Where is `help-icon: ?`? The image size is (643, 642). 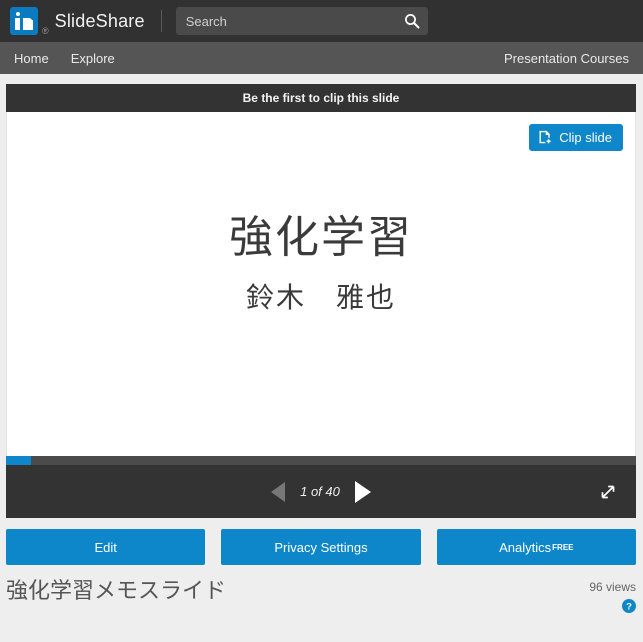
help-icon: ? is located at coordinates (629, 606).